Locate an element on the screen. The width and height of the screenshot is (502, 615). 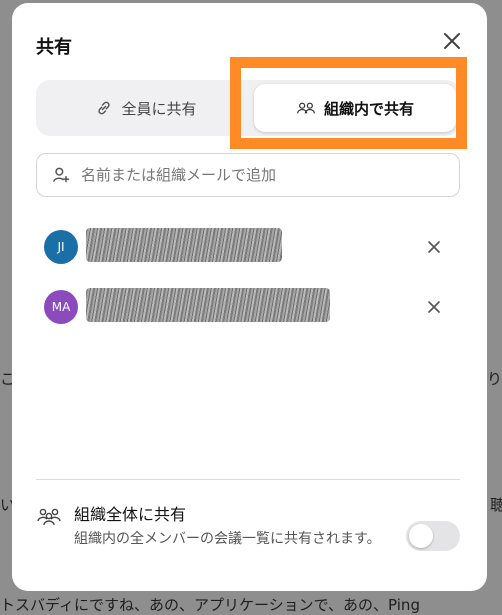
organization-share-title: 組織全体に共有 is located at coordinates (130, 514).